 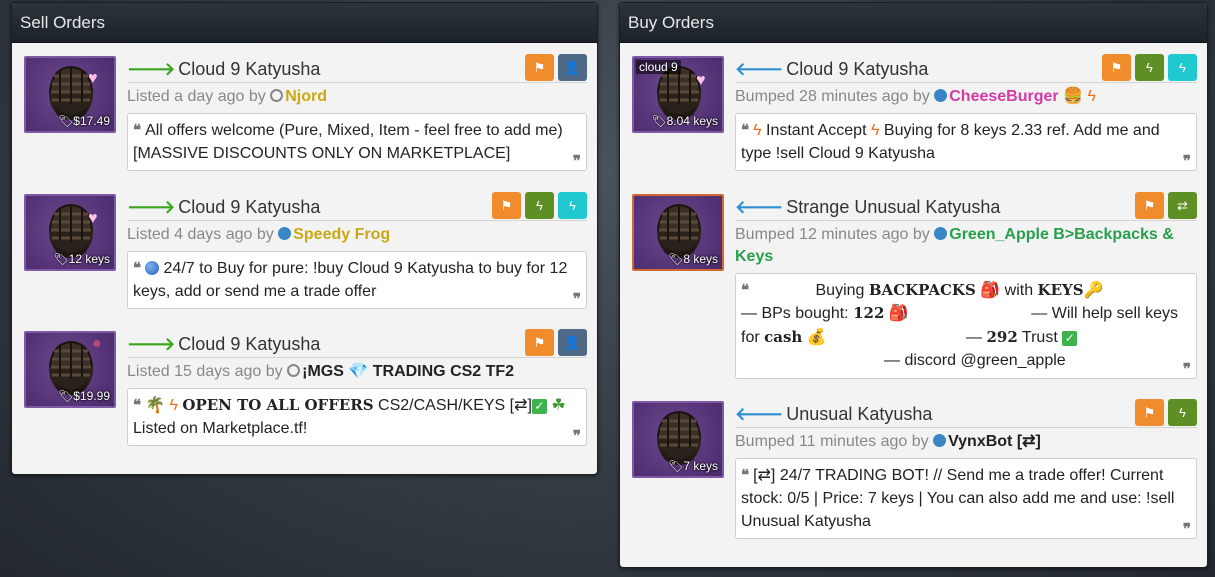 I want to click on add-friend-icon: 👤, so click(x=572, y=67).